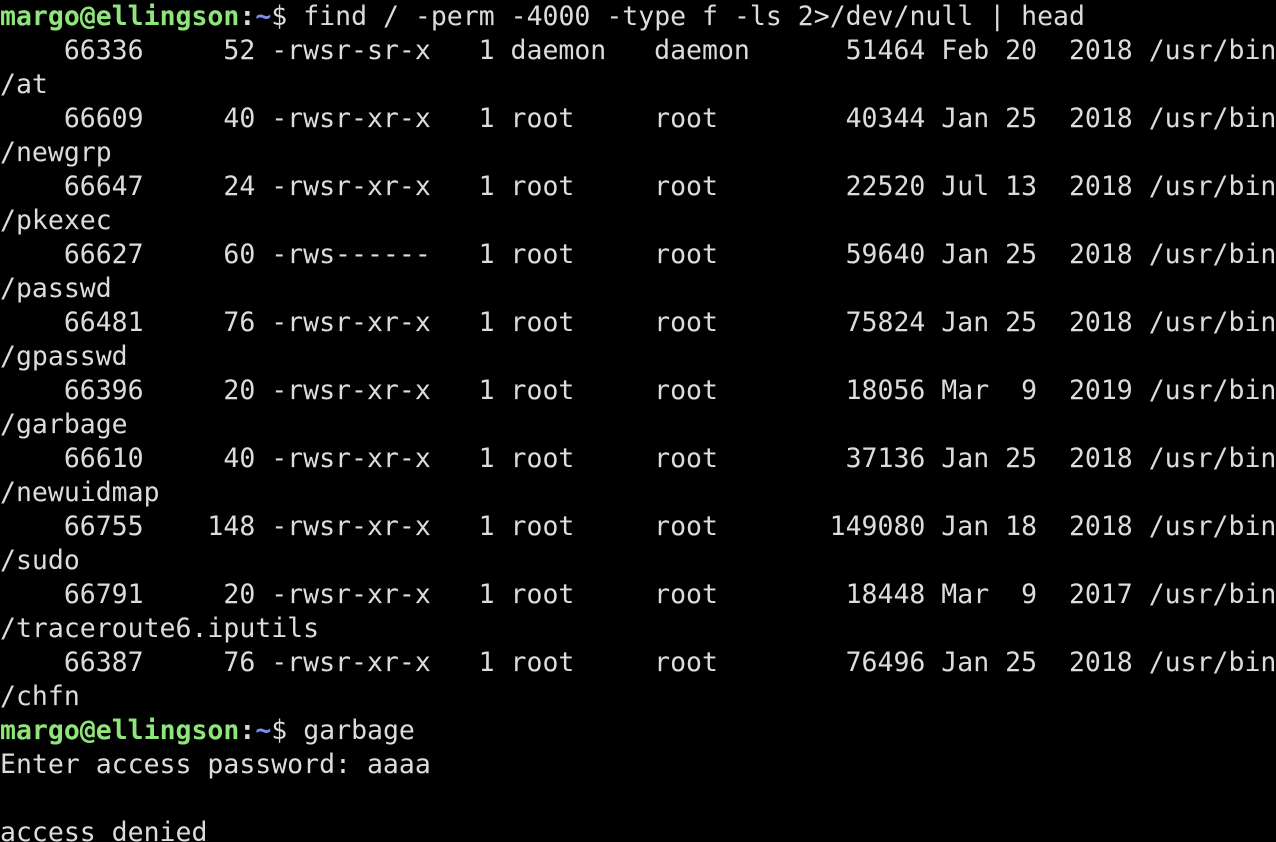 The height and width of the screenshot is (842, 1276). I want to click on prompt-line-garbage: margo@ellingson:~$ garbage, so click(638, 731).